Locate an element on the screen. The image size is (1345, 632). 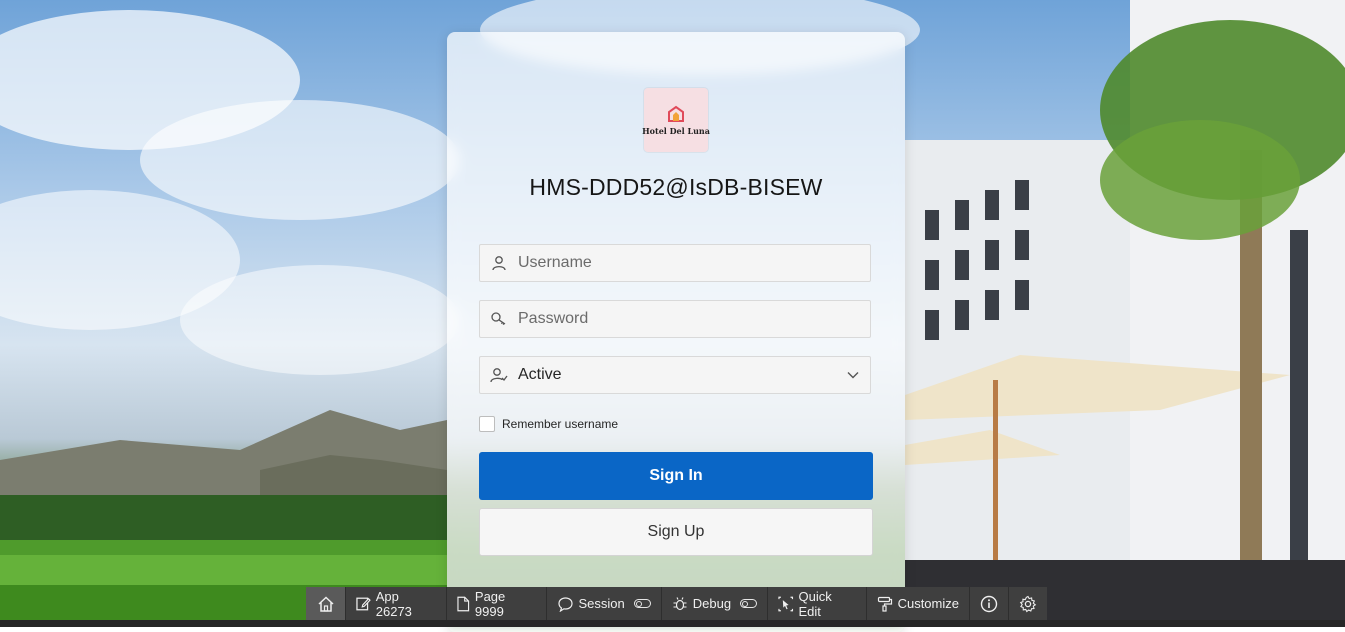
taskbar-strip is located at coordinates (672, 623).